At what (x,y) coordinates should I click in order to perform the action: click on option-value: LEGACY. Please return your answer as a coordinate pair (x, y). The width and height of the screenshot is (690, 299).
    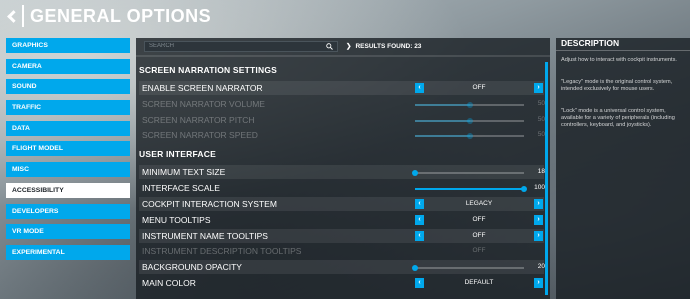
    Looking at the image, I should click on (479, 203).